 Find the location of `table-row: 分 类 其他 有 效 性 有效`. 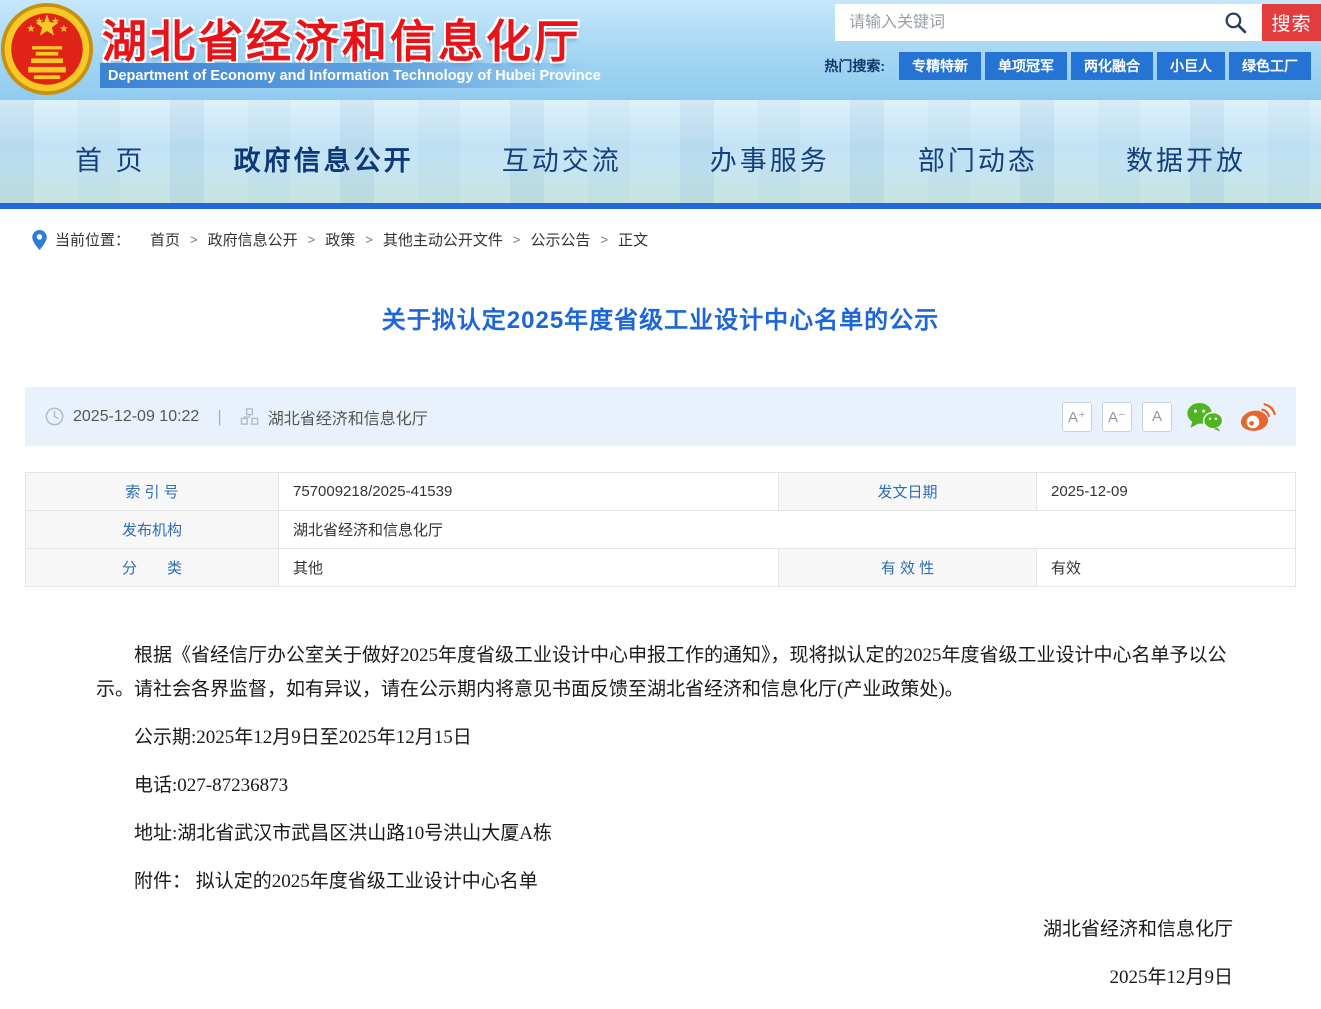

table-row: 分 类 其他 有 效 性 有效 is located at coordinates (660, 567).